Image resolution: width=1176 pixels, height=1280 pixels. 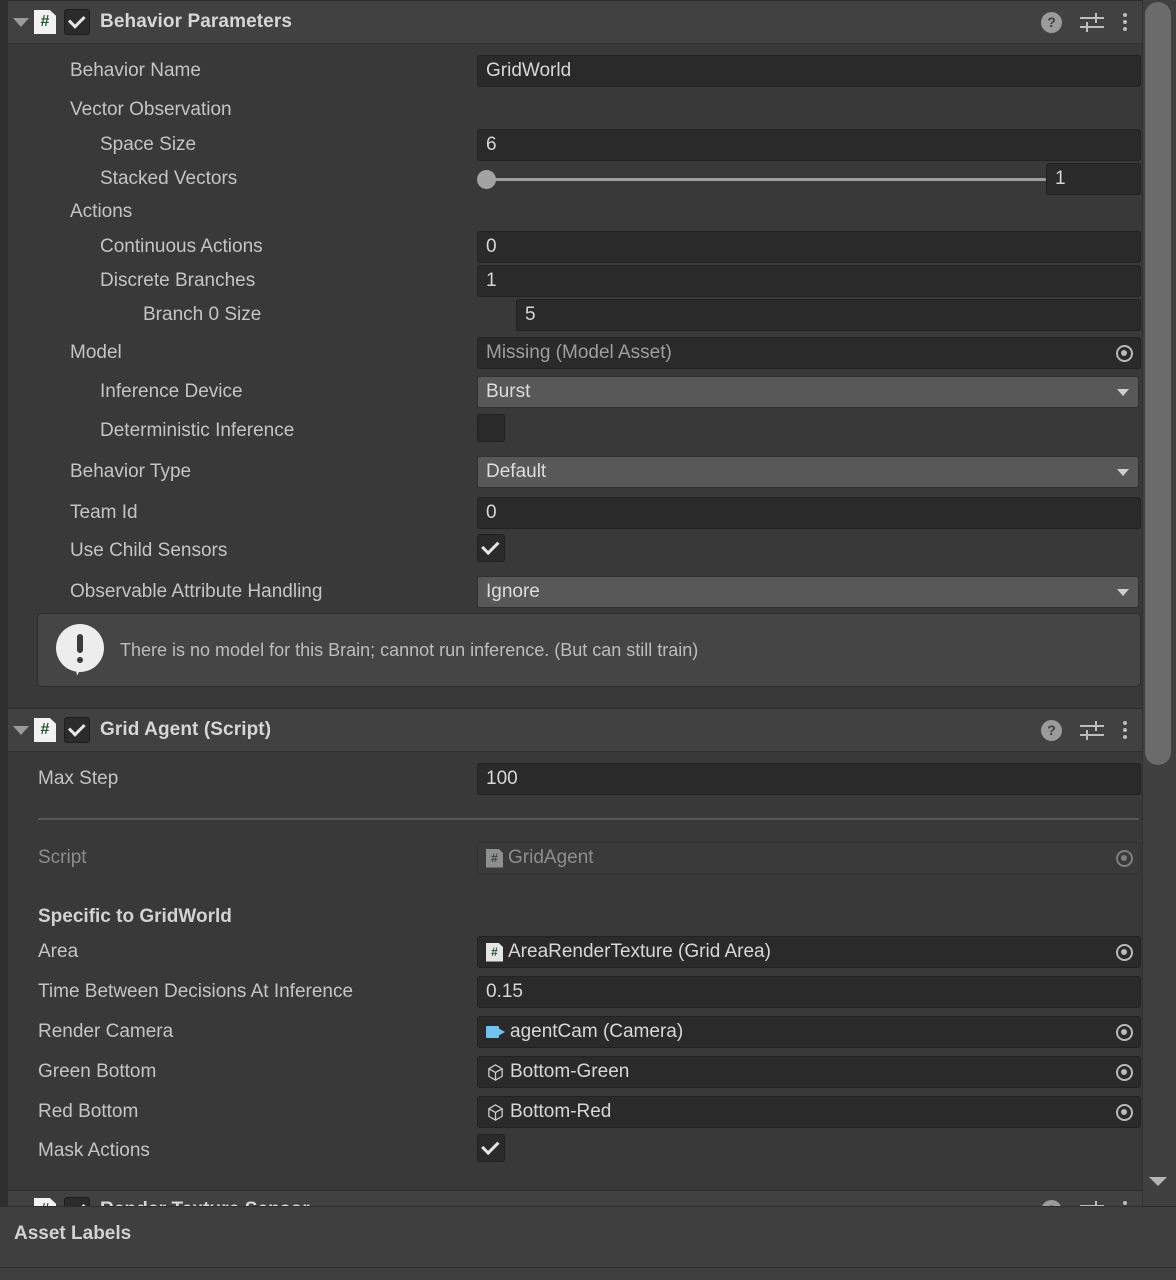 What do you see at coordinates (561, 1111) in the screenshot?
I see `value-red-bottom: Bottom-Red` at bounding box center [561, 1111].